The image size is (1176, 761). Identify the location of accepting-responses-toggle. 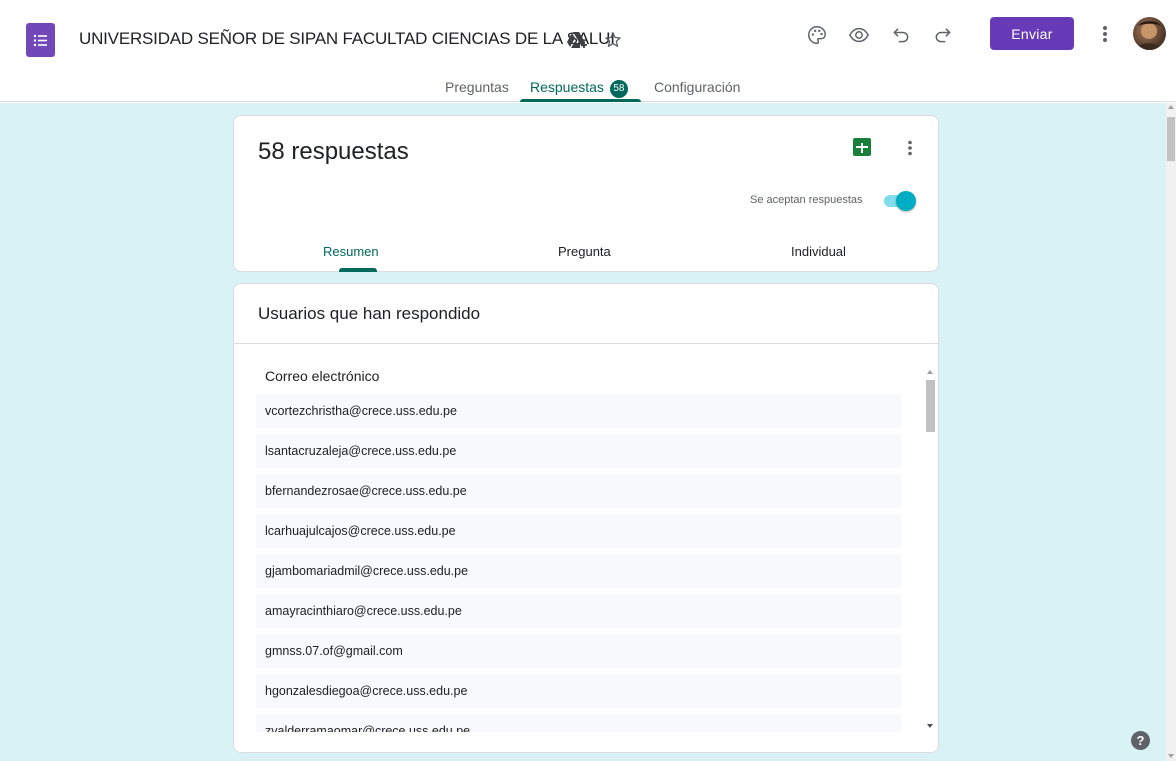
(900, 201).